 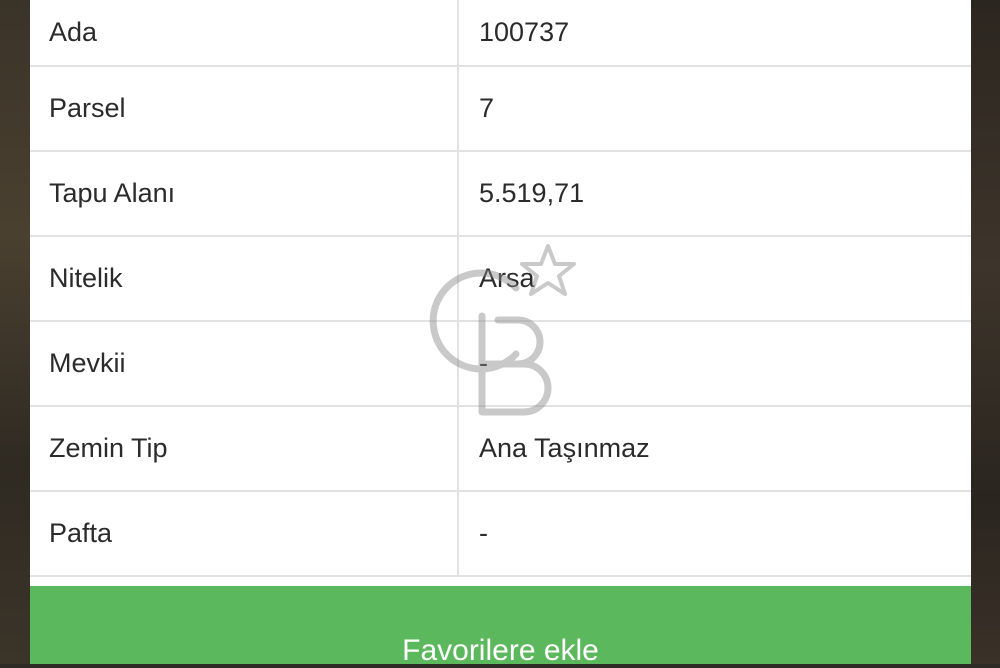 I want to click on background-photo-left, so click(x=15, y=332).